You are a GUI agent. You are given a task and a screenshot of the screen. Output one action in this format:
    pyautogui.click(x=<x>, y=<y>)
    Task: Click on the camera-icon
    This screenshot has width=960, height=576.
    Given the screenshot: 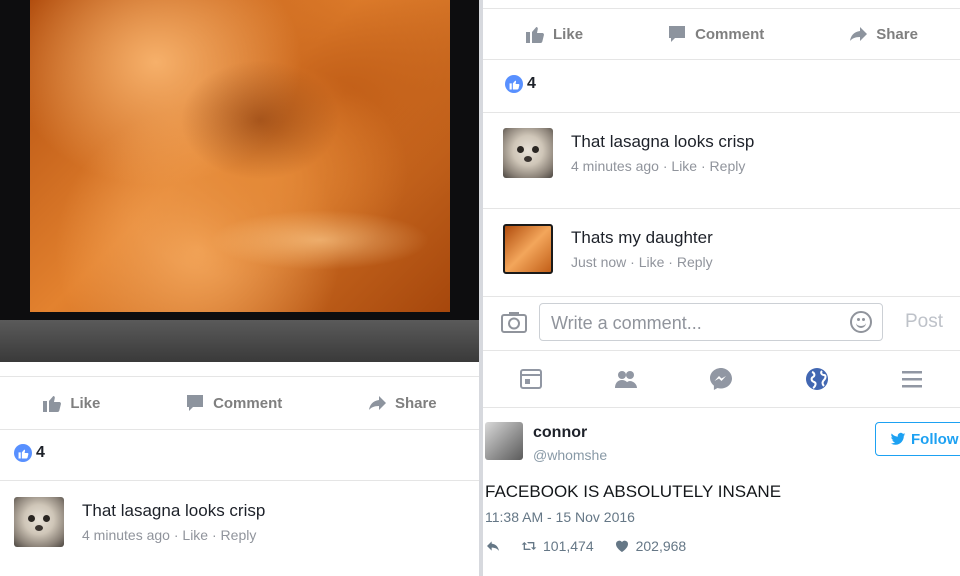 What is the action you would take?
    pyautogui.click(x=514, y=322)
    